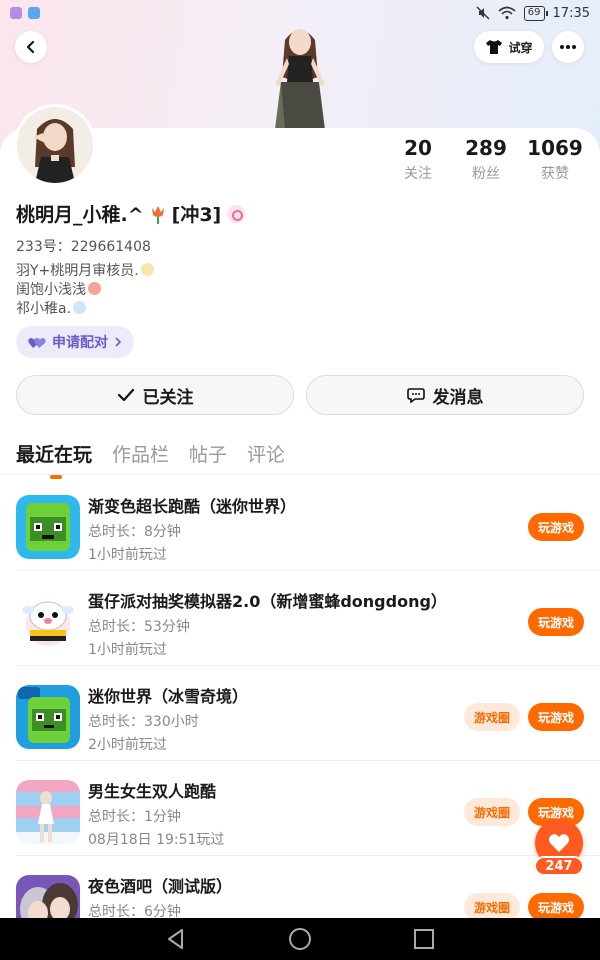 The height and width of the screenshot is (960, 600). What do you see at coordinates (559, 866) in the screenshot?
I see `like-count: 247` at bounding box center [559, 866].